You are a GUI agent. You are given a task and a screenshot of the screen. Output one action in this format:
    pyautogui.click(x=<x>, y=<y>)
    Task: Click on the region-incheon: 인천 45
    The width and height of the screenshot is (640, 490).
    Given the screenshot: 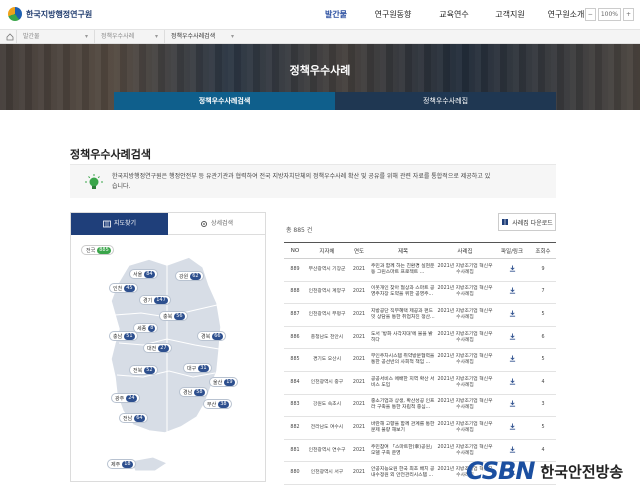 What is the action you would take?
    pyautogui.click(x=123, y=288)
    